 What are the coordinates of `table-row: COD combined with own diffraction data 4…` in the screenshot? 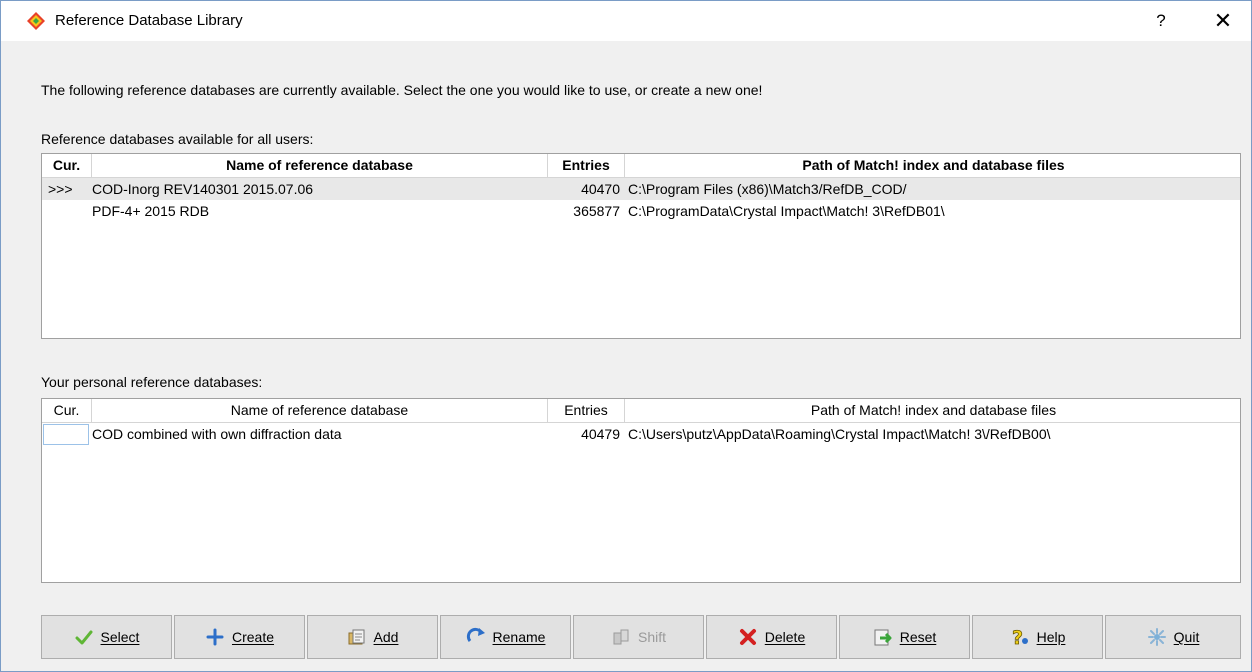 It's located at (641, 434).